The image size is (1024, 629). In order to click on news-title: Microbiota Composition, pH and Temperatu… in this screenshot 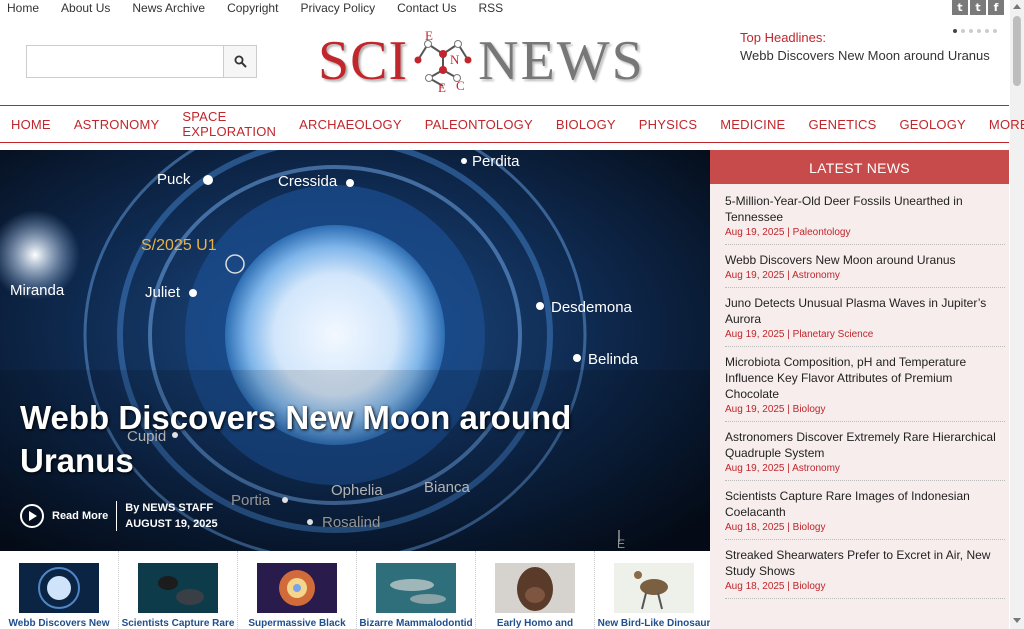, I will do `click(865, 378)`.